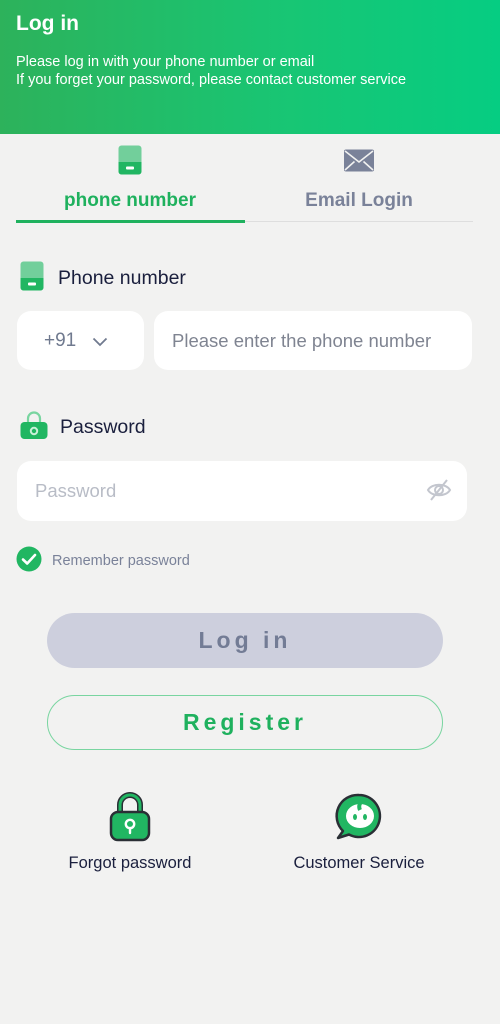 The image size is (500, 1024). What do you see at coordinates (359, 163) in the screenshot?
I see `envelope-icon` at bounding box center [359, 163].